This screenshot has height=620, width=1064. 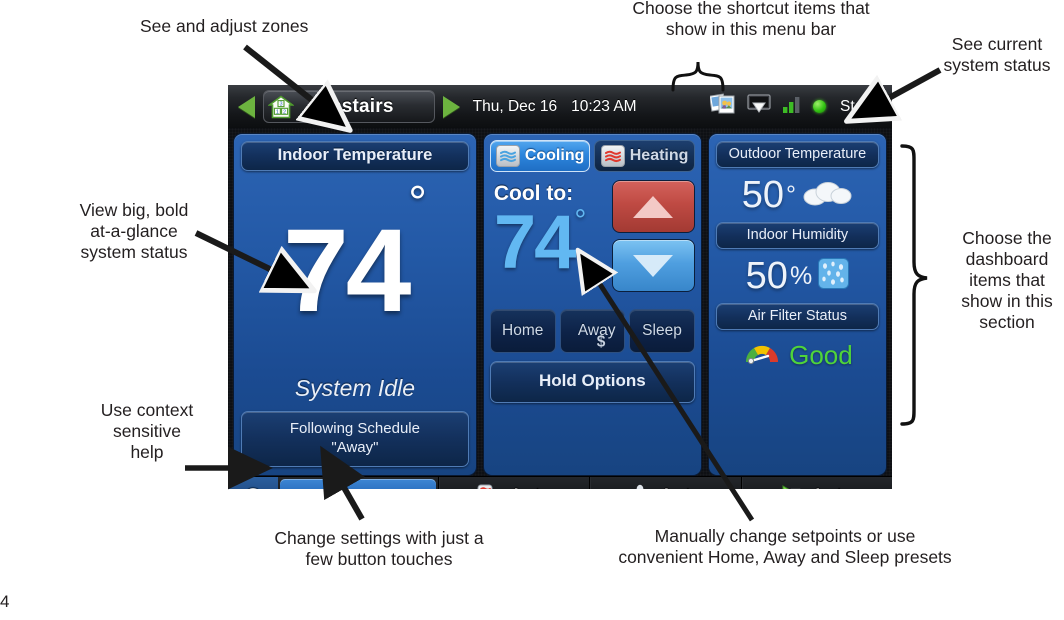 What do you see at coordinates (530, 487) in the screenshot?
I see `system-mode-value: Auto` at bounding box center [530, 487].